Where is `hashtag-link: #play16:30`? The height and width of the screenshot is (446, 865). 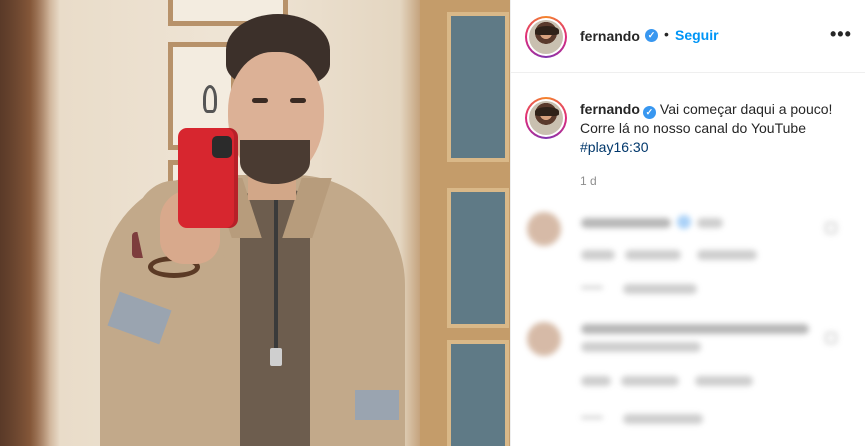
hashtag-link: #play16:30 is located at coordinates (614, 147).